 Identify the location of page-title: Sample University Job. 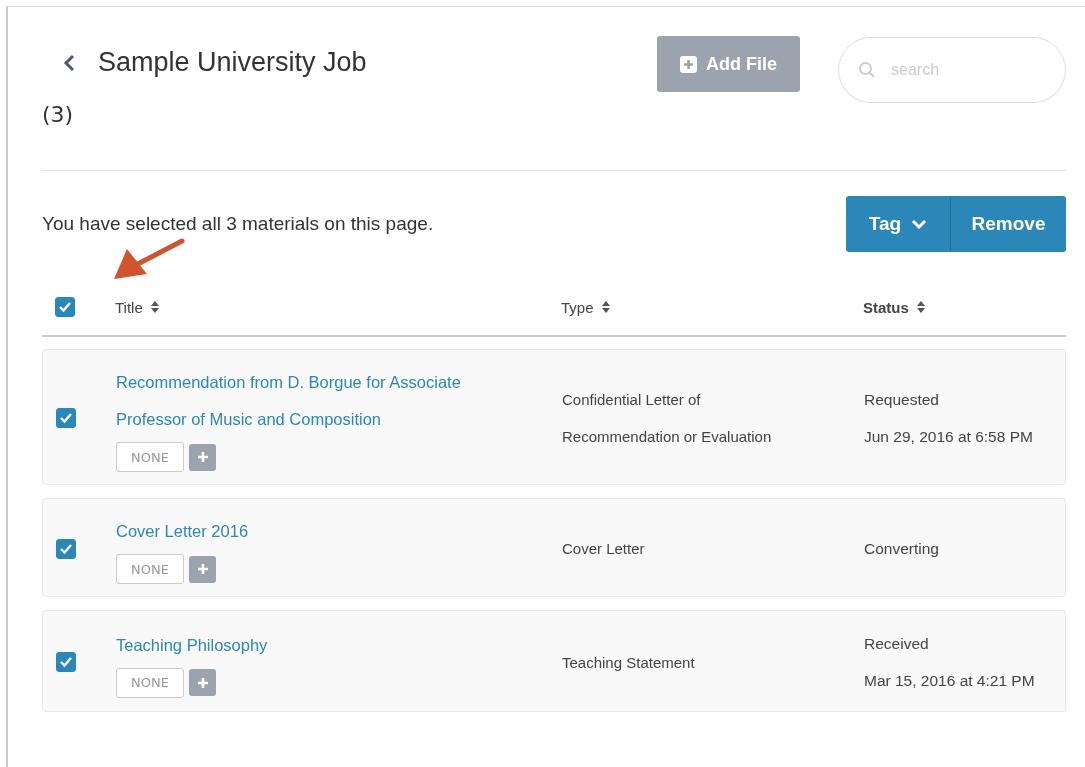
(232, 62).